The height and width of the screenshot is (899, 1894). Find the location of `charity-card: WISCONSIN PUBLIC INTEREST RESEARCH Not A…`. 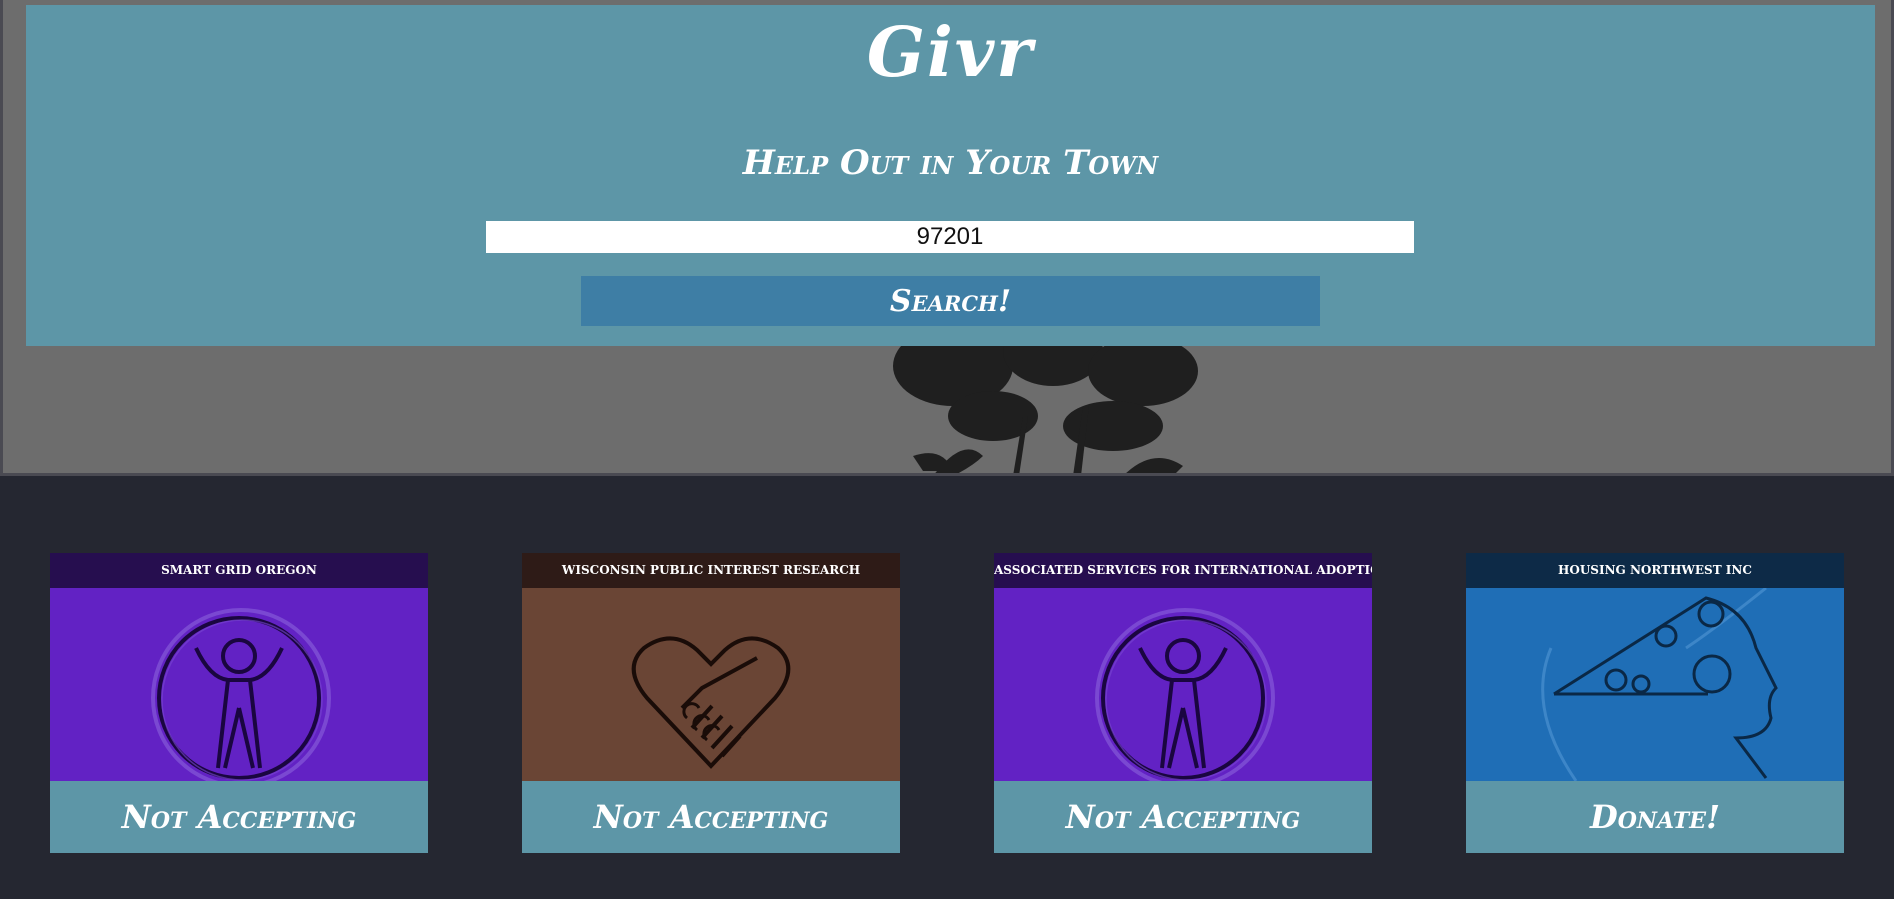

charity-card: WISCONSIN PUBLIC INTEREST RESEARCH Not A… is located at coordinates (711, 703).